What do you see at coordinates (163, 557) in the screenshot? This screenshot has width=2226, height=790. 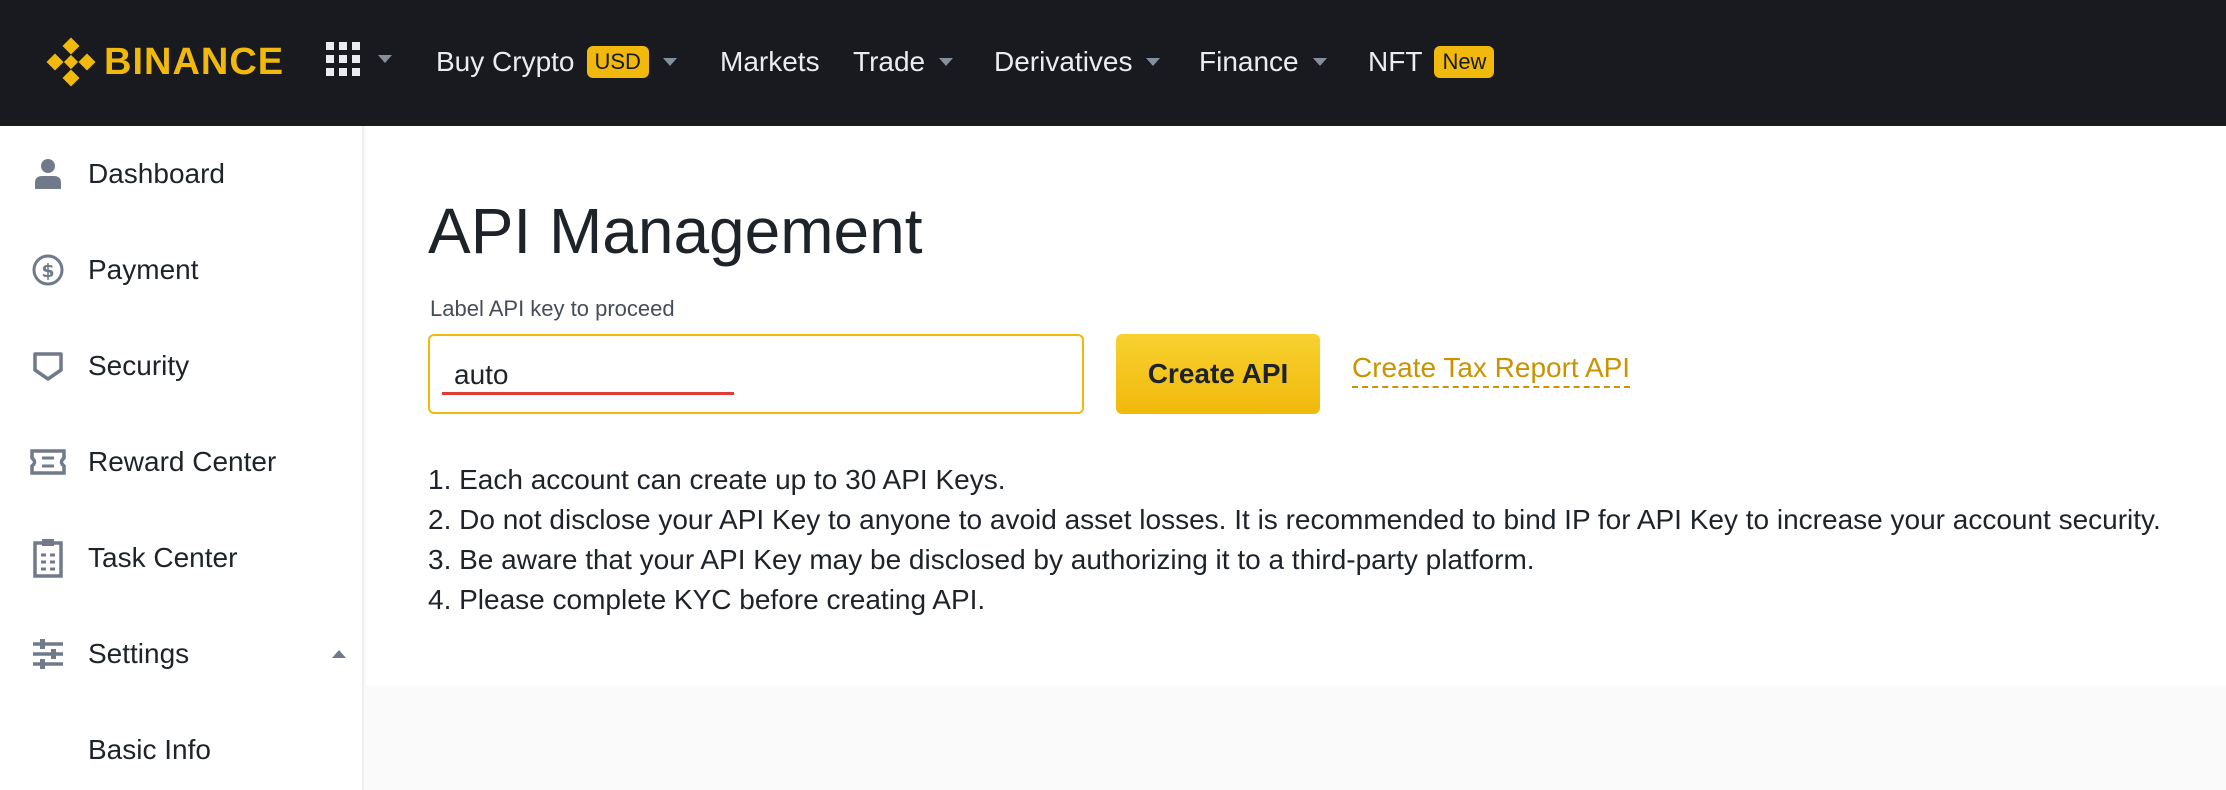 I see `sidebar-item-label: Task Center` at bounding box center [163, 557].